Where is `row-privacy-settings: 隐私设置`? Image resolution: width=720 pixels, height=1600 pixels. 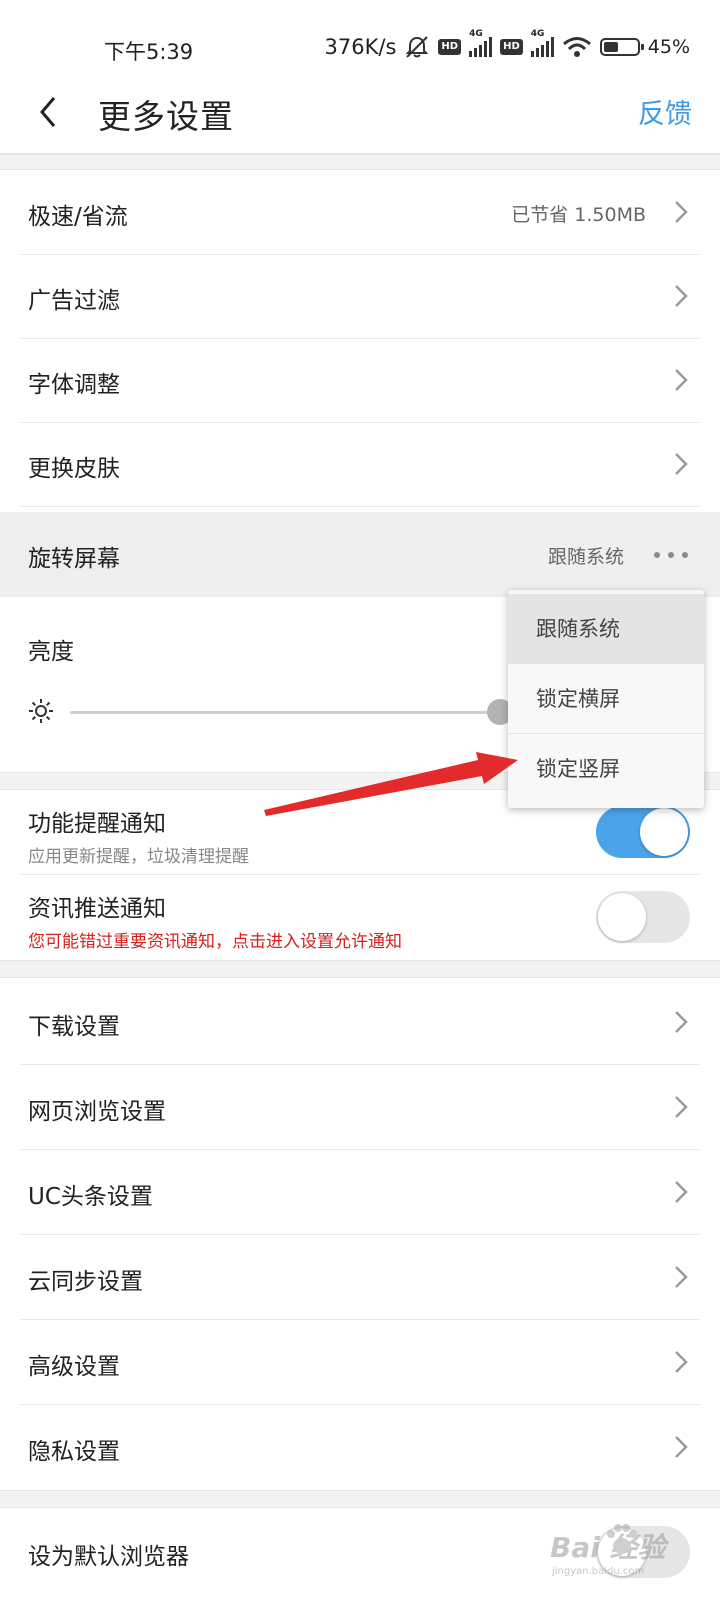
row-privacy-settings: 隐私设置 is located at coordinates (360, 1447).